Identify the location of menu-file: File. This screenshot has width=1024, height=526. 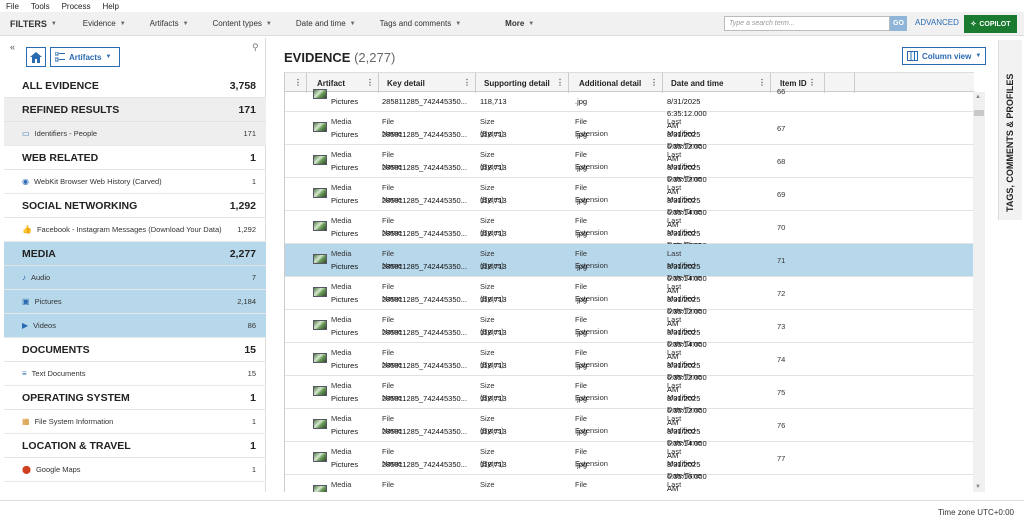
(12, 6).